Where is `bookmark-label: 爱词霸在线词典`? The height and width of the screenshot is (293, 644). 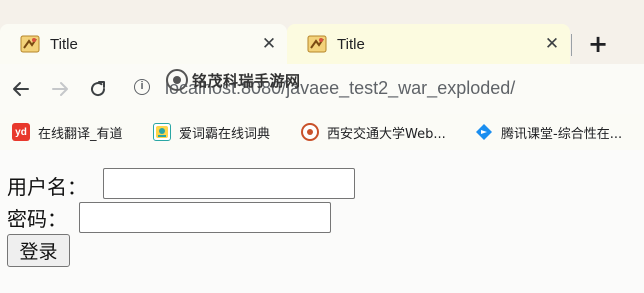 bookmark-label: 爱词霸在线词典 is located at coordinates (225, 134).